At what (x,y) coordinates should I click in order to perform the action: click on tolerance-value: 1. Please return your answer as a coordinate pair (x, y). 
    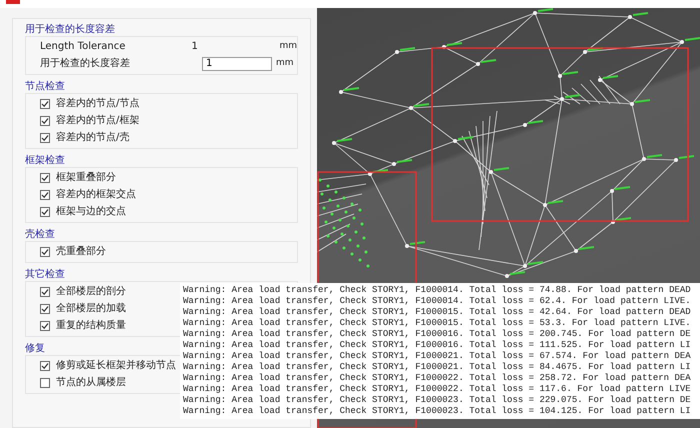
    Looking at the image, I should click on (195, 46).